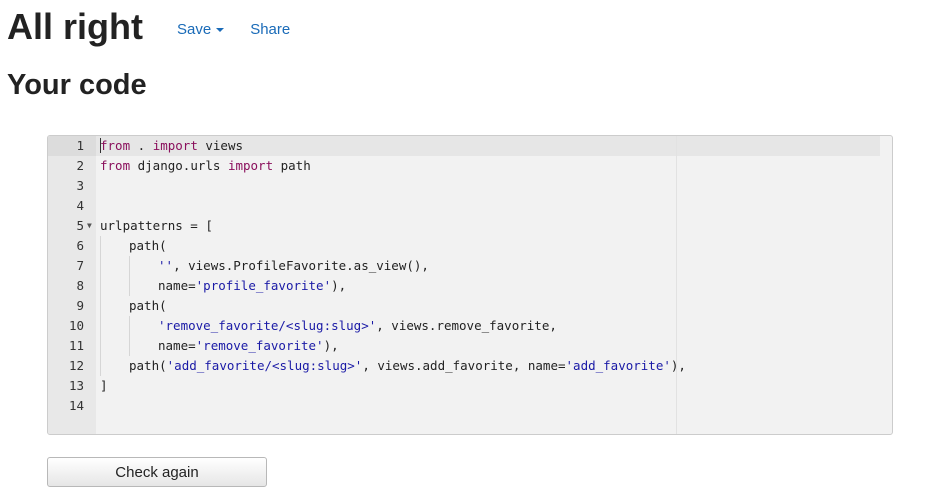 This screenshot has height=498, width=925. I want to click on section-title: Your code, so click(77, 85).